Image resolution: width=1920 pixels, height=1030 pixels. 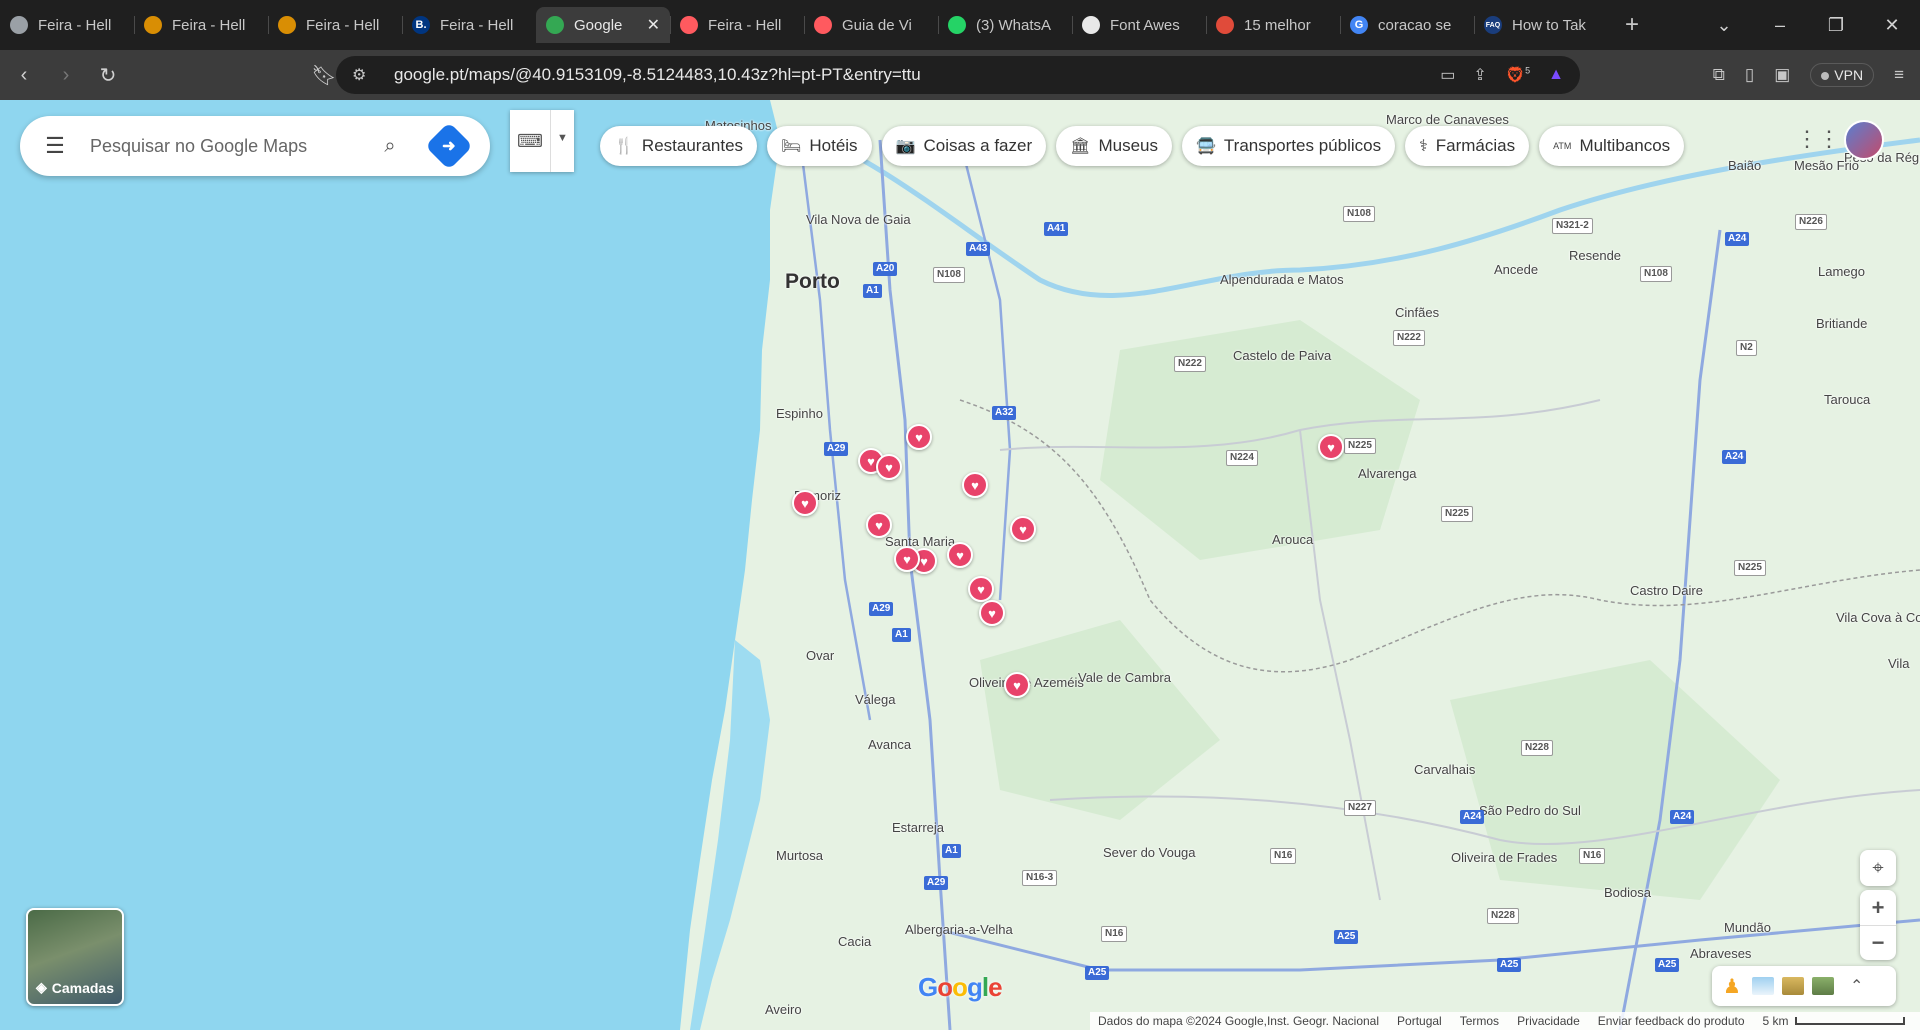 What do you see at coordinates (1744, 165) in the screenshot?
I see `place-label: Baião` at bounding box center [1744, 165].